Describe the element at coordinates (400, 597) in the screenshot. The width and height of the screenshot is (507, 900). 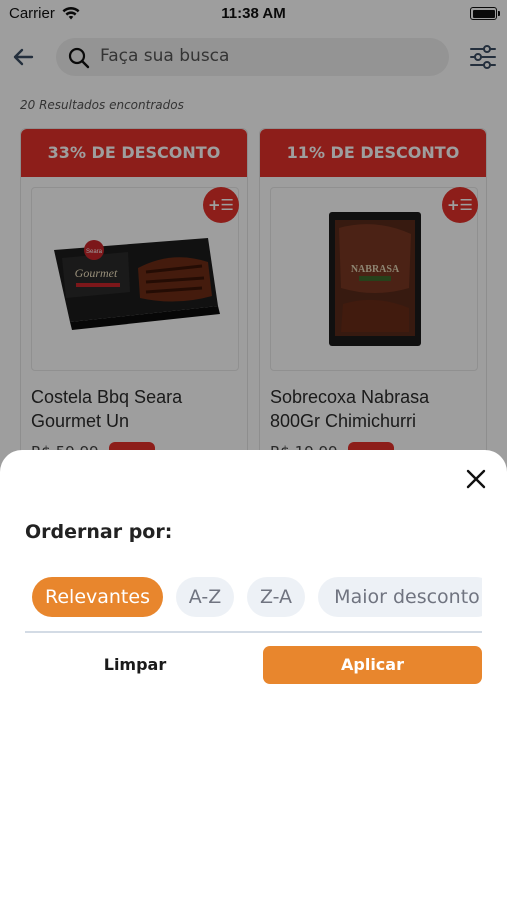
I see `sort-option-maior-desconto: Maior desconto` at that location.